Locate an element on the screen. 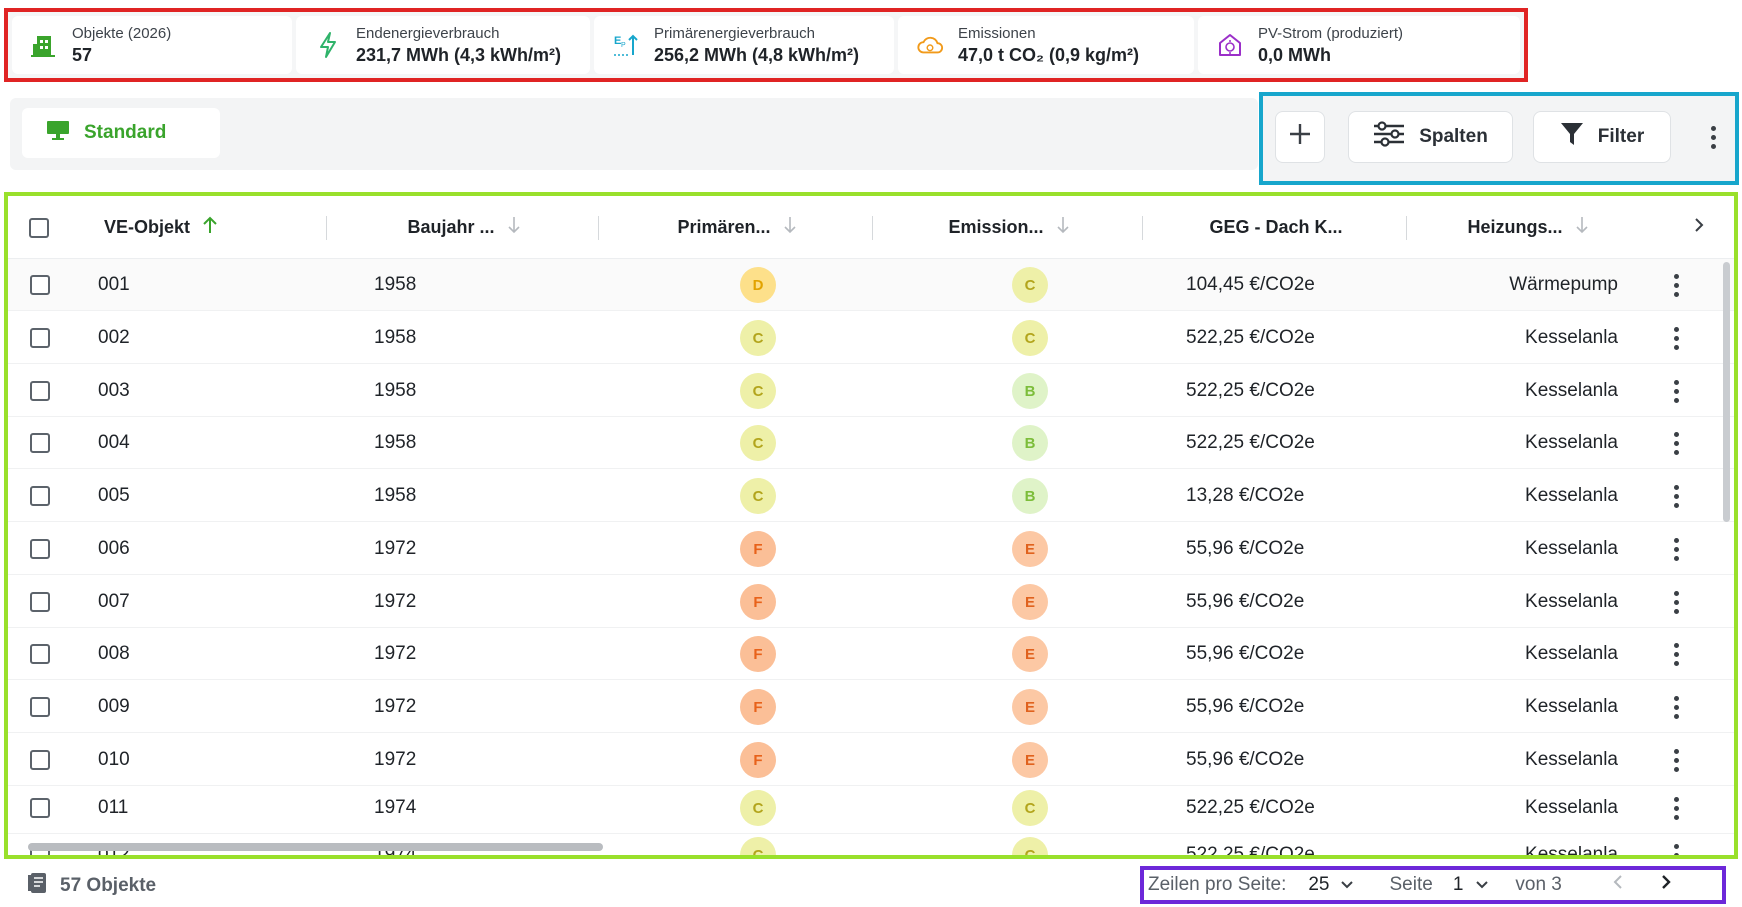  view-standard-button: Standard is located at coordinates (121, 133).